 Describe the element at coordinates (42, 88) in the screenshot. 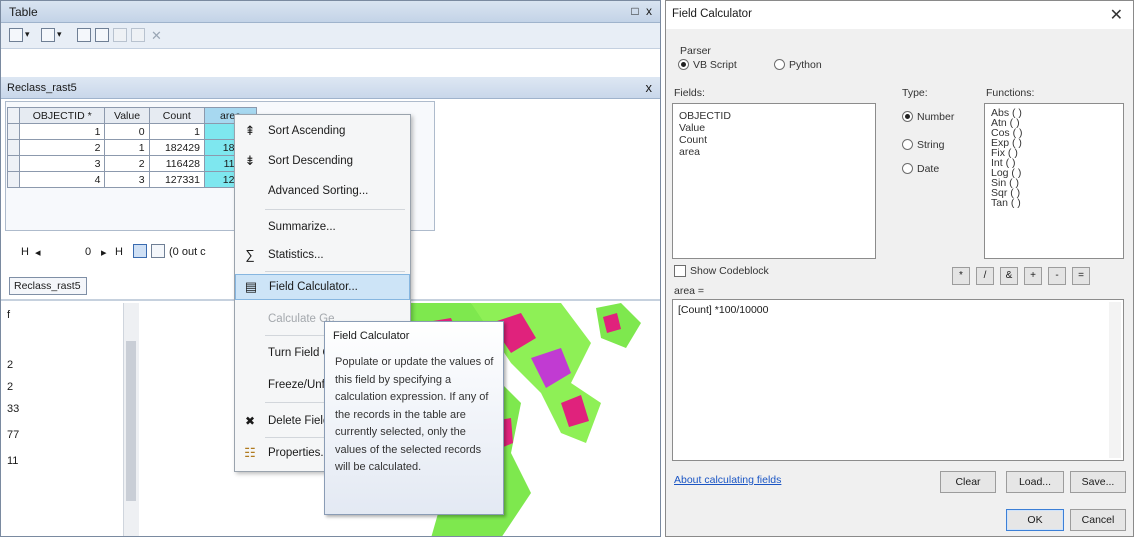

I see `table-tab-label: Reclass_rast5` at that location.